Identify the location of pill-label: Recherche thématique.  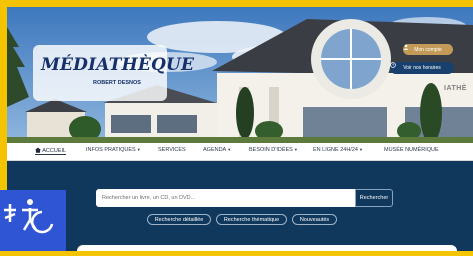
(251, 219).